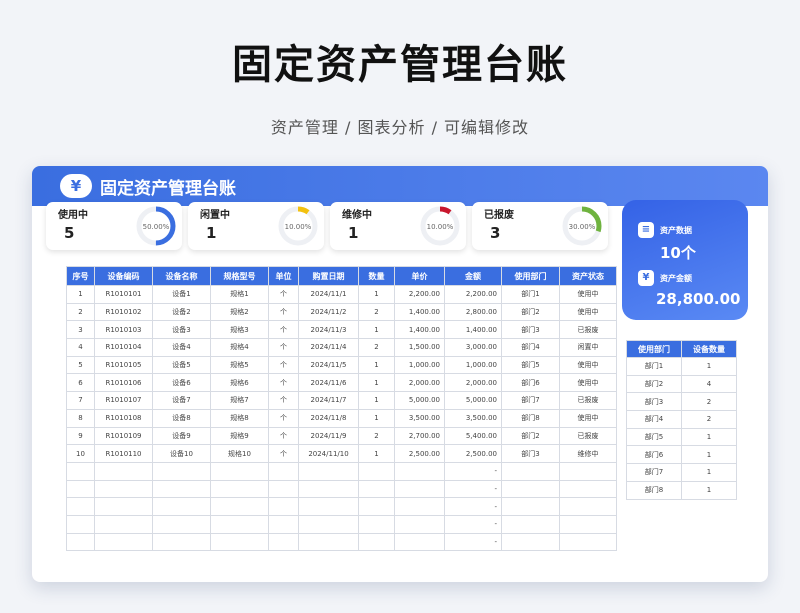 The image size is (800, 613). What do you see at coordinates (530, 400) in the screenshot?
I see `table-cell: 部门7` at bounding box center [530, 400].